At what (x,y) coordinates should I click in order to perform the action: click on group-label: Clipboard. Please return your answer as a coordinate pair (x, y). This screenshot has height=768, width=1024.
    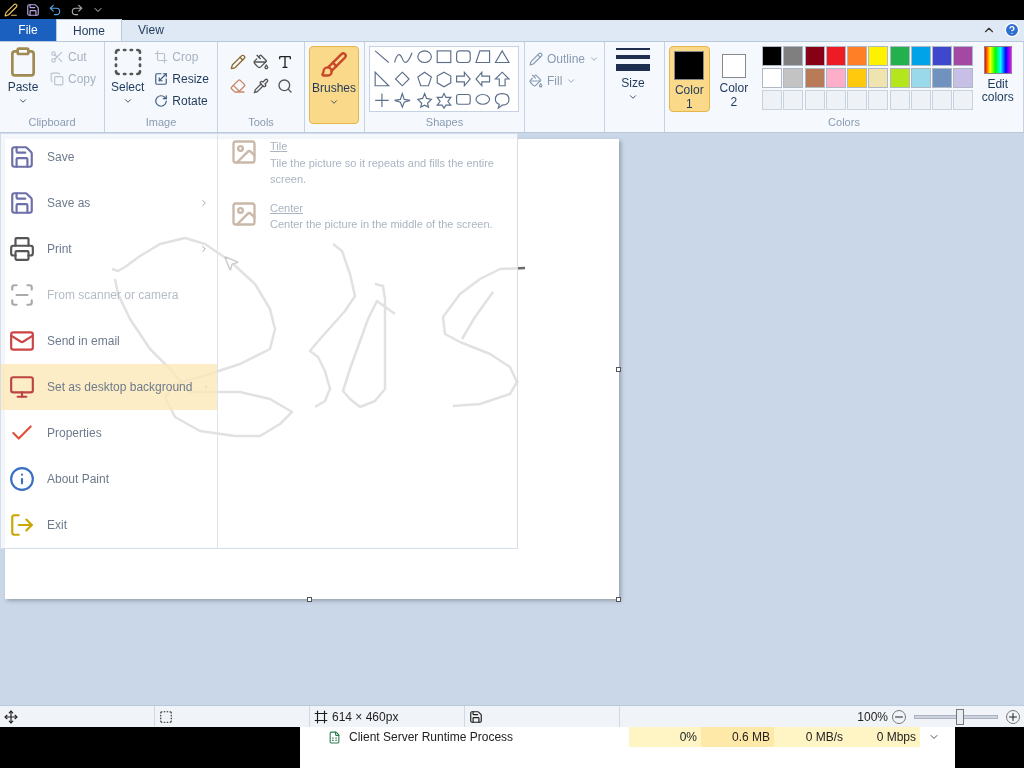
    Looking at the image, I should click on (52, 122).